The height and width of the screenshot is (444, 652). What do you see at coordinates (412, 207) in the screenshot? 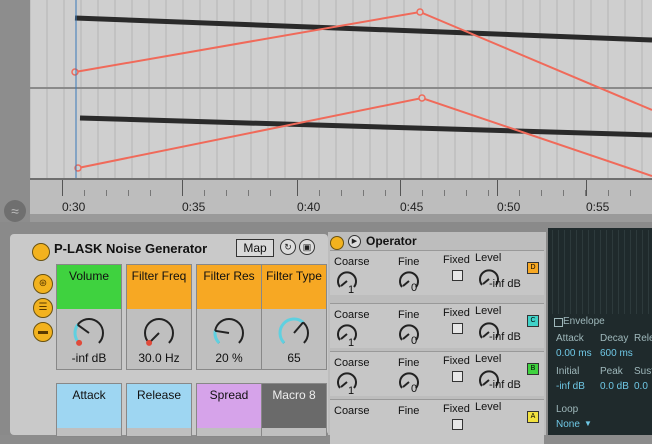
I see `timeline-tick-label: 0:45` at bounding box center [412, 207].